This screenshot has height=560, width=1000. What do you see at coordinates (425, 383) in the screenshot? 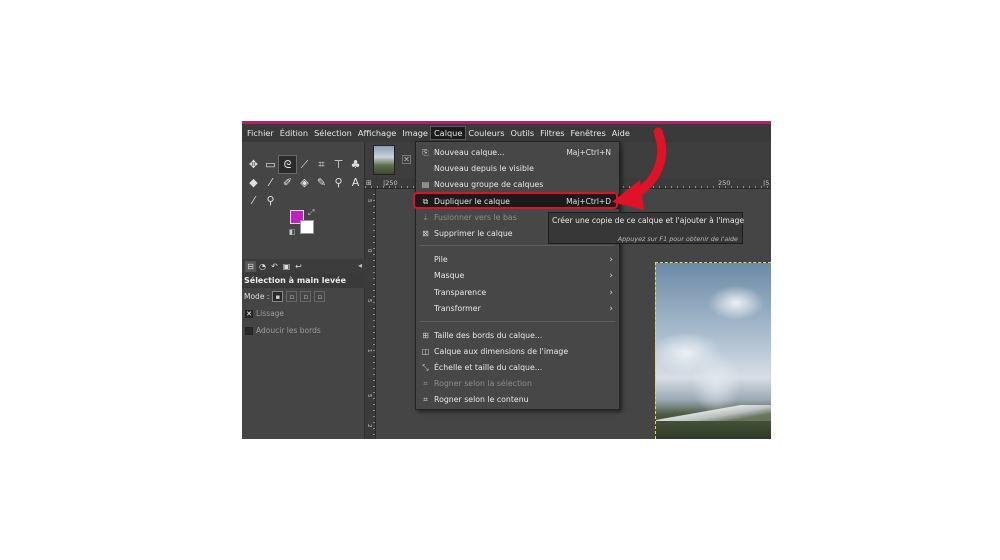
I see `crop-to-selection-icon: ⌗` at bounding box center [425, 383].